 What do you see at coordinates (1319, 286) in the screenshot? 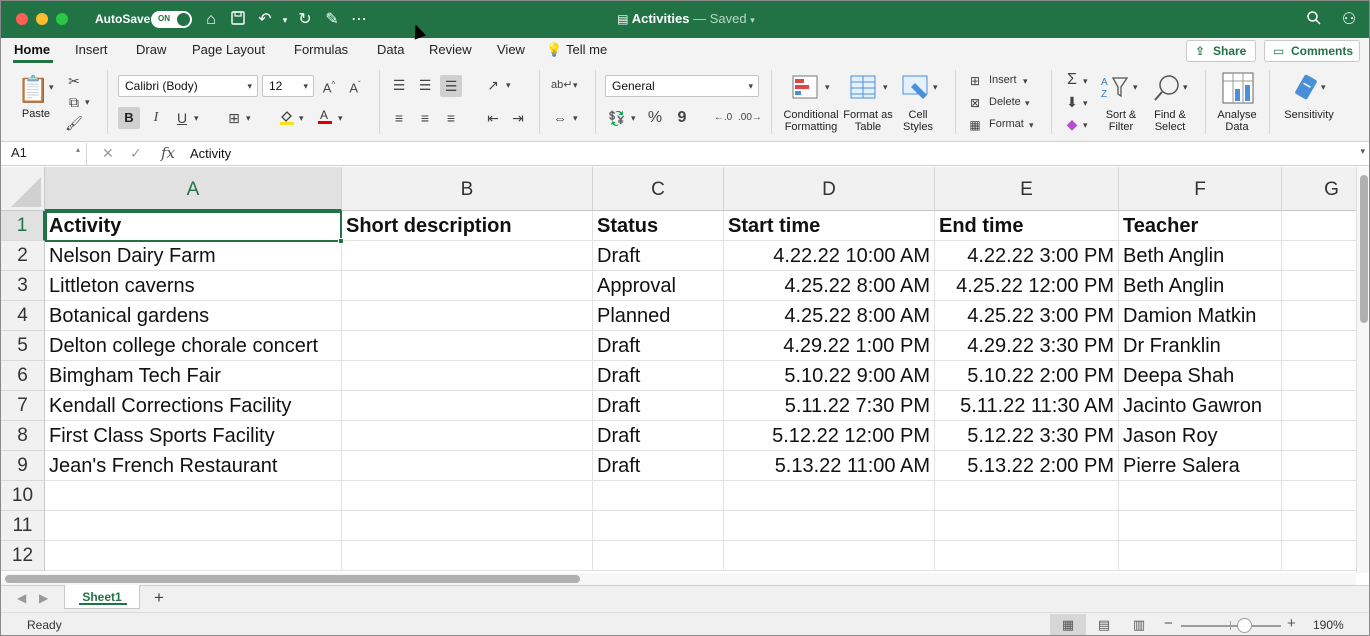
I see `cell-g3` at bounding box center [1319, 286].